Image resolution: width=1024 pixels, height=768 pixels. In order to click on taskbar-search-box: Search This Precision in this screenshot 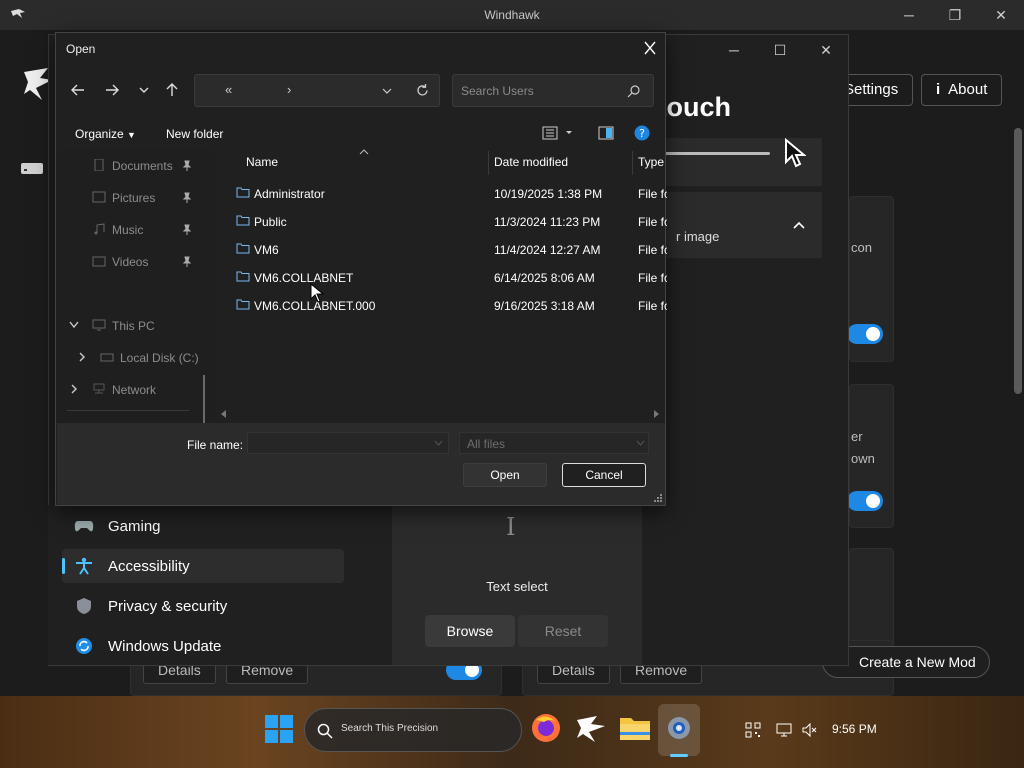, I will do `click(413, 730)`.